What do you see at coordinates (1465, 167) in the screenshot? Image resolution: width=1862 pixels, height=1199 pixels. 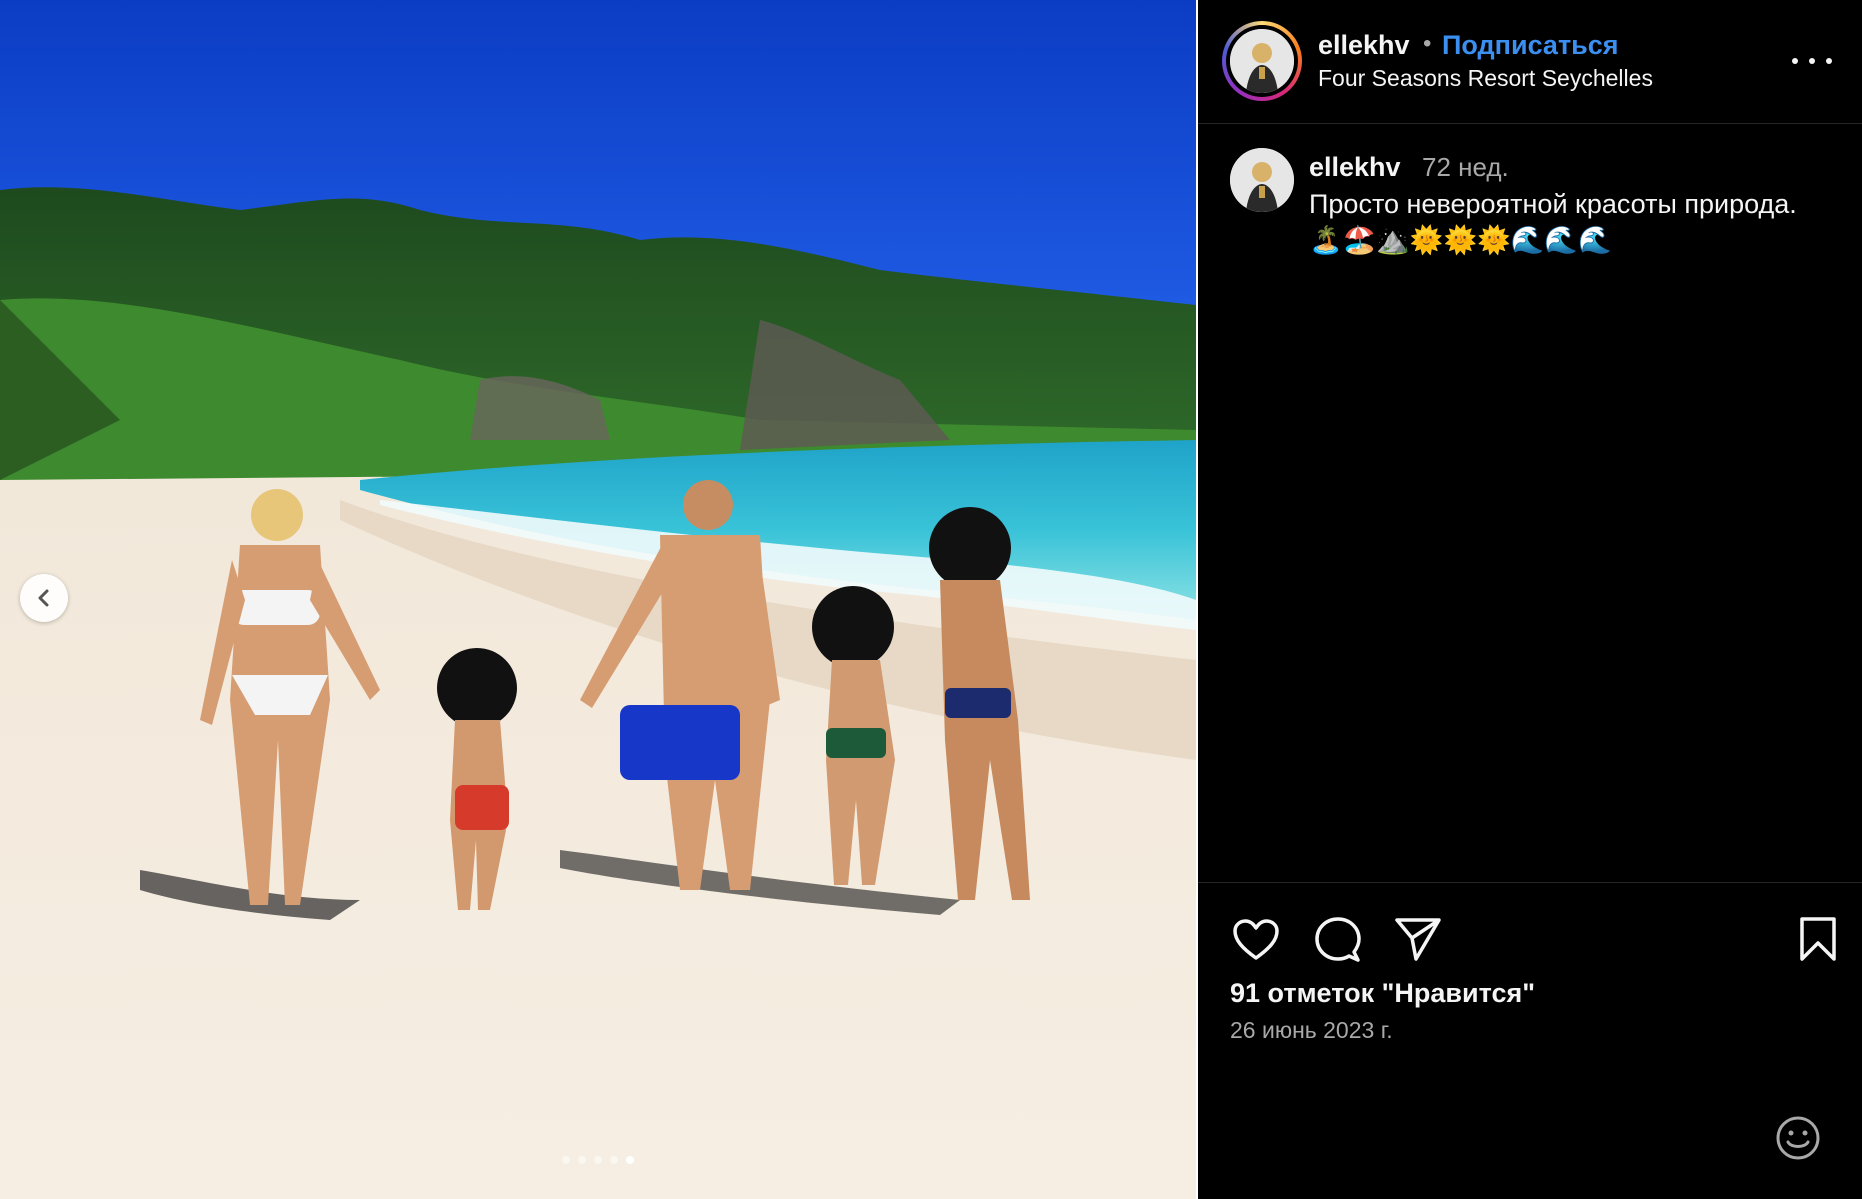 I see `caption-timestamp: 72 нед.` at bounding box center [1465, 167].